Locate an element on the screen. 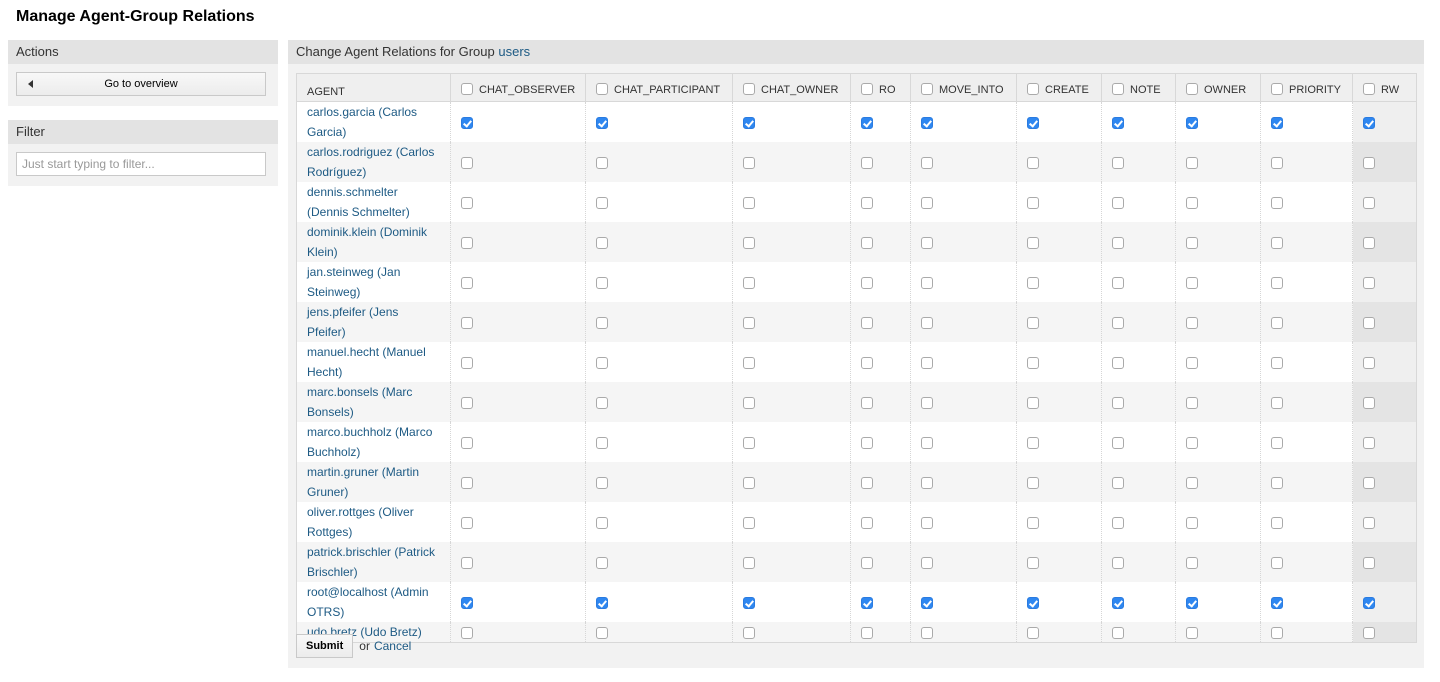 This screenshot has height=682, width=1440. agent-link: marc.bonsels (Marc Bonsels) is located at coordinates (359, 402).